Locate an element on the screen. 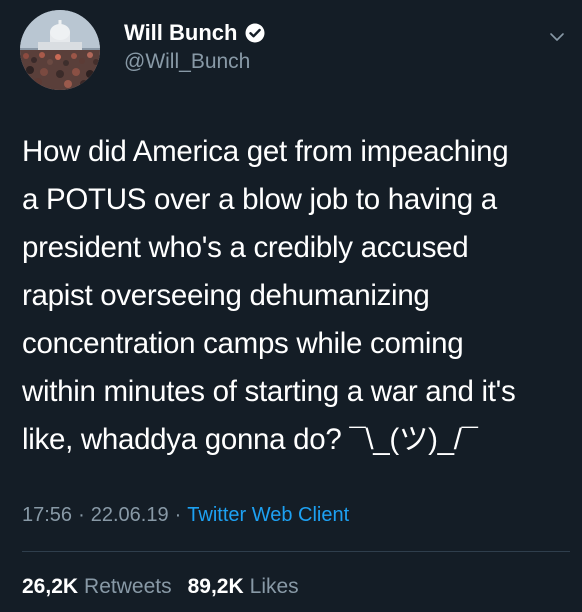 This screenshot has width=582, height=612. name-row: Will Bunch is located at coordinates (194, 33).